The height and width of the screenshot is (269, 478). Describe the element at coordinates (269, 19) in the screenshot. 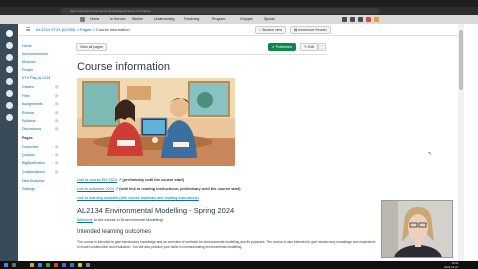

I see `bookmark-item: Sjunde` at that location.